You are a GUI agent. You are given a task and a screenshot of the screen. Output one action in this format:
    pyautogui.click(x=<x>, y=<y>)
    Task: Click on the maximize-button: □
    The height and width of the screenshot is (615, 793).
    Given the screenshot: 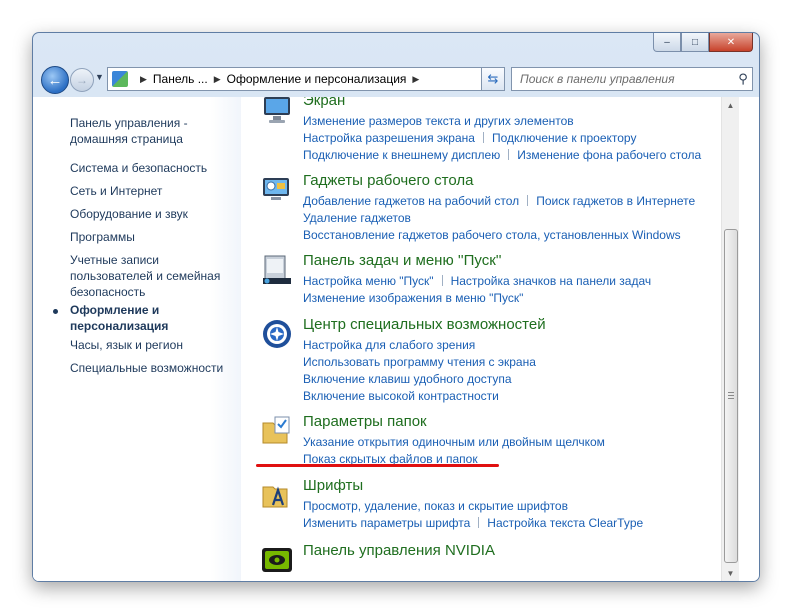 What is the action you would take?
    pyautogui.click(x=695, y=42)
    